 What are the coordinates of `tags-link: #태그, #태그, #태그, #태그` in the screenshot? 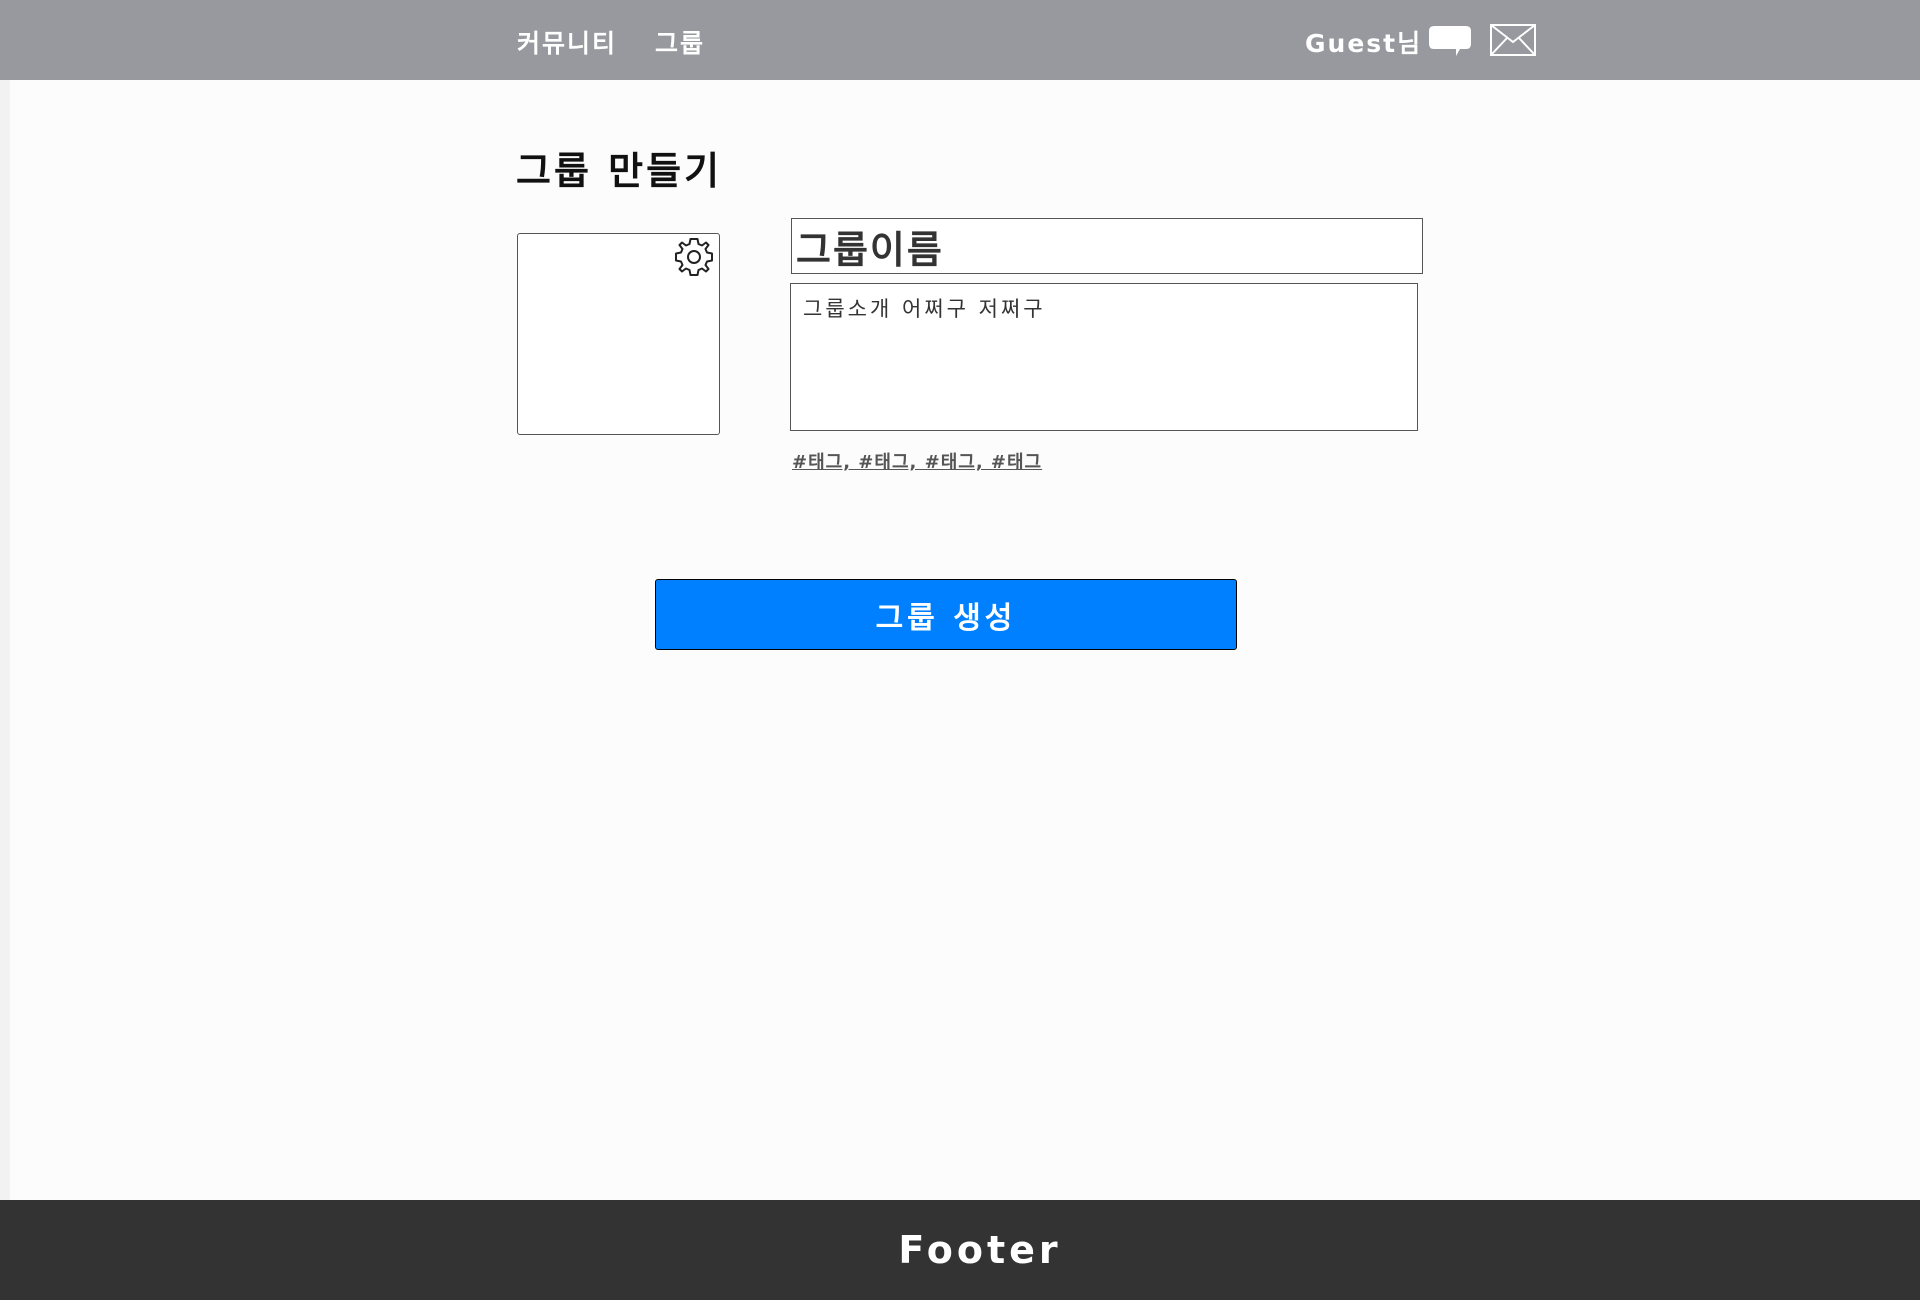 It's located at (917, 461).